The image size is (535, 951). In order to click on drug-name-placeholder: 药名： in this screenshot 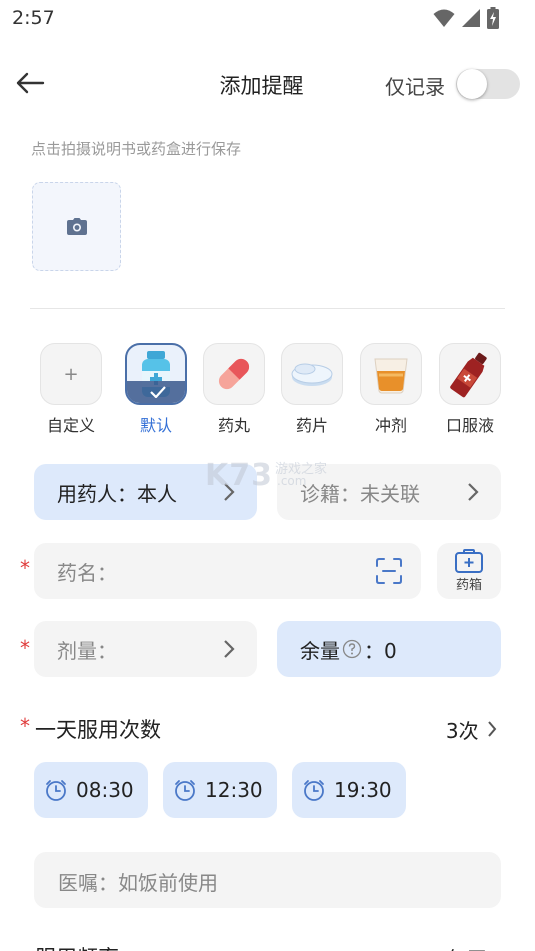, I will do `click(87, 572)`.